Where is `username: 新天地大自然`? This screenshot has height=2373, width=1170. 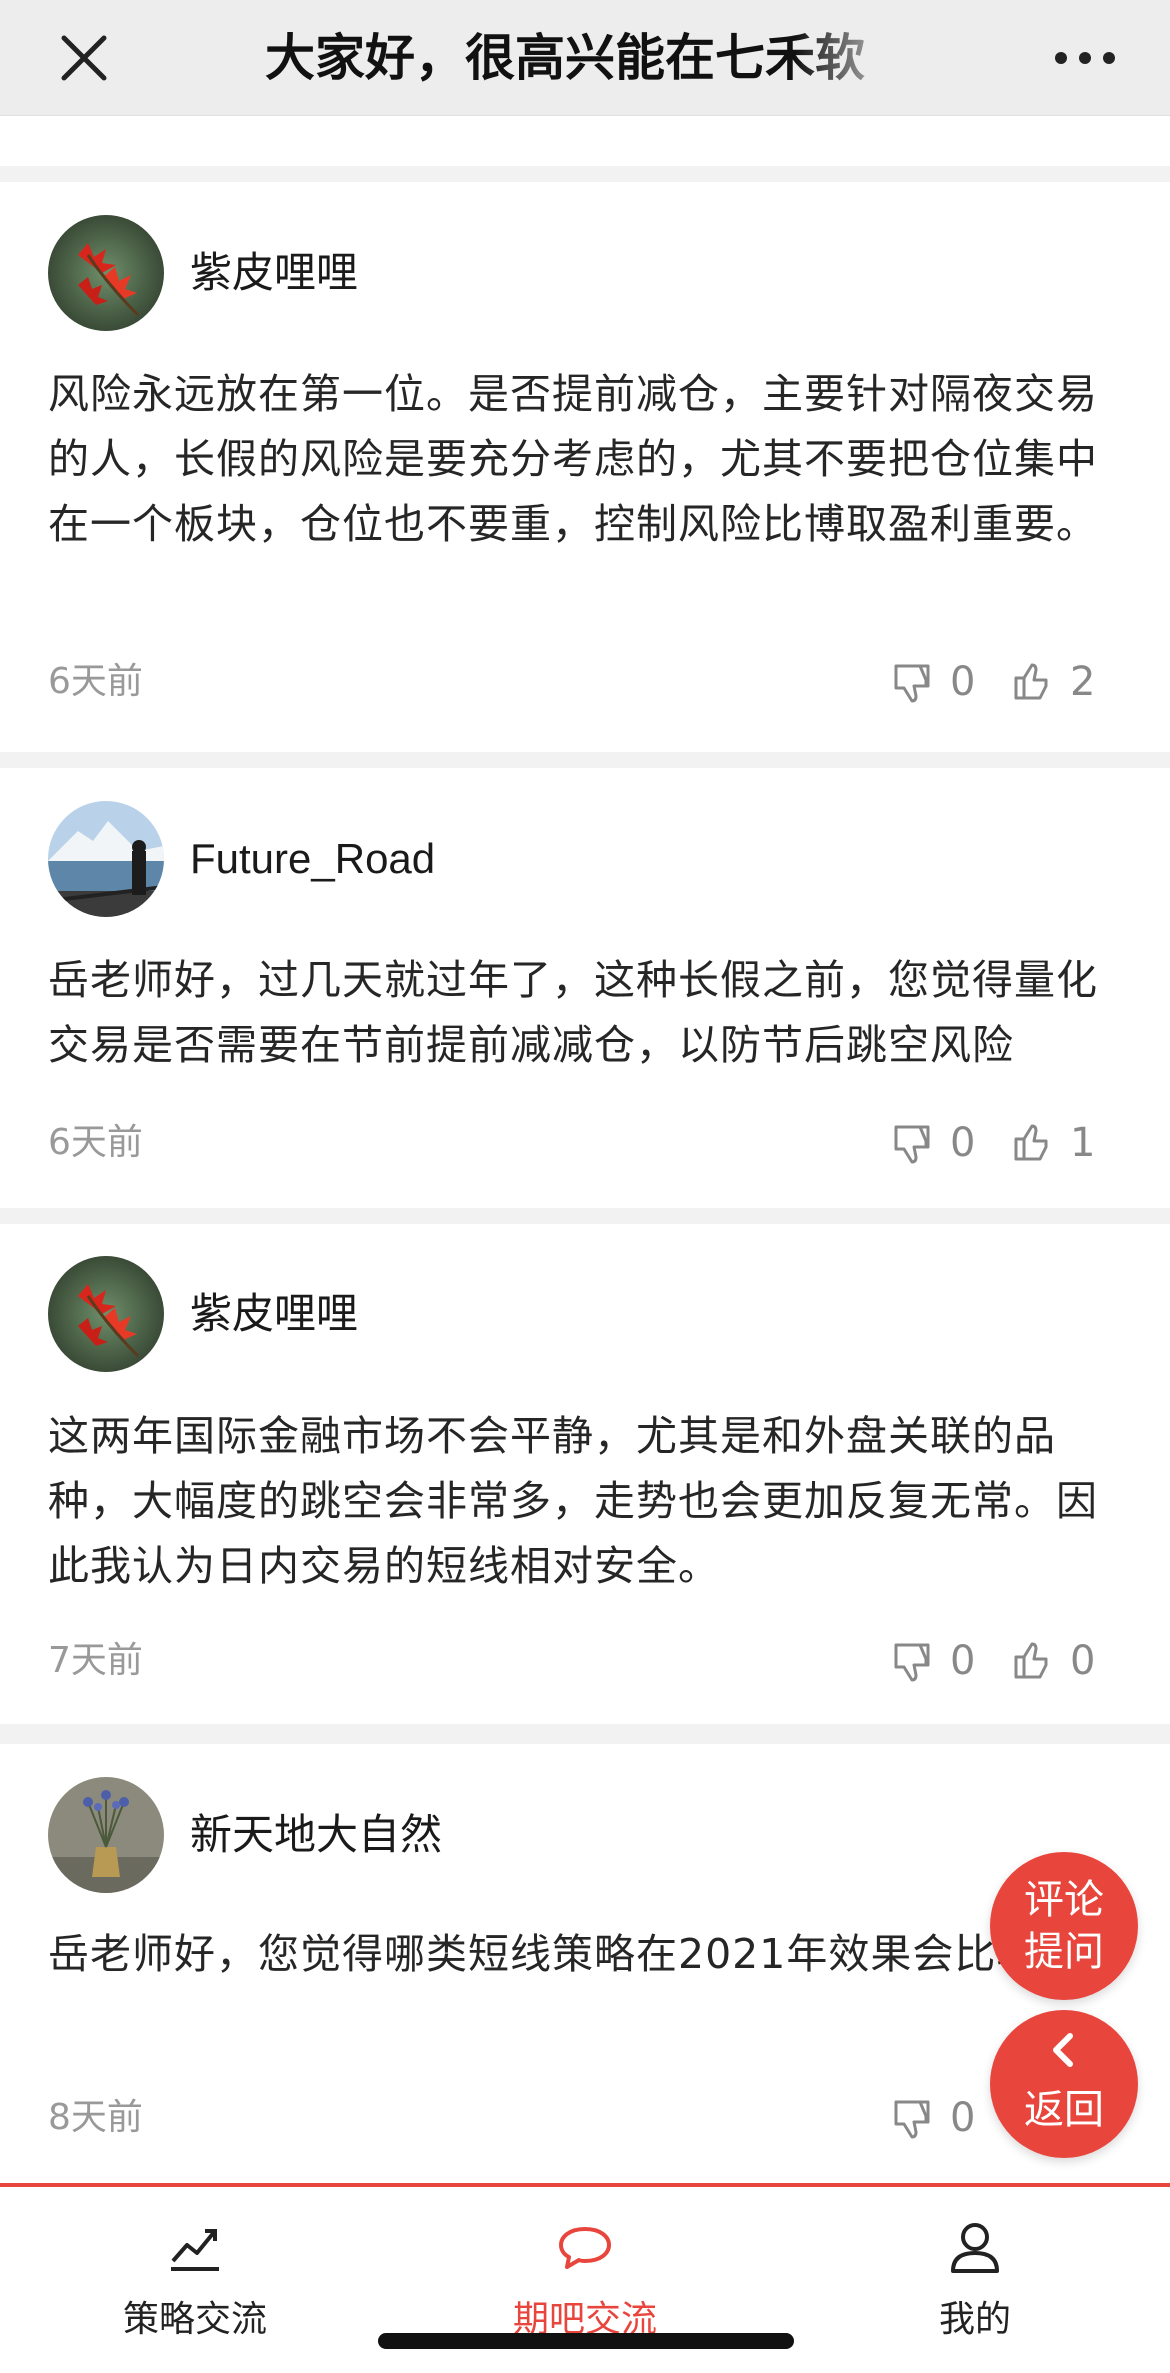
username: 新天地大自然 is located at coordinates (316, 1835).